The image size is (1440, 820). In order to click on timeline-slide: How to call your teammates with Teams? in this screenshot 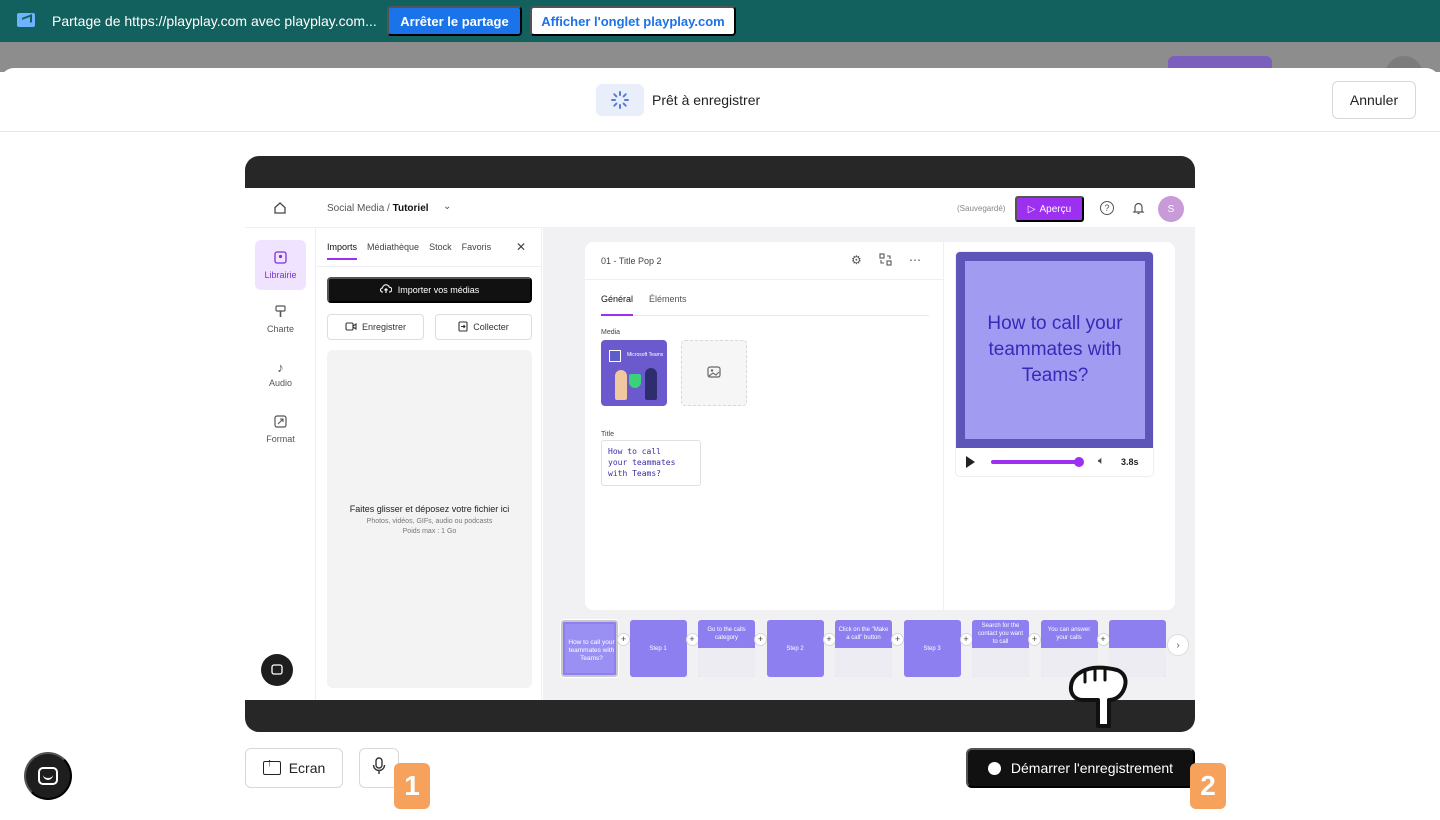, I will do `click(589, 648)`.